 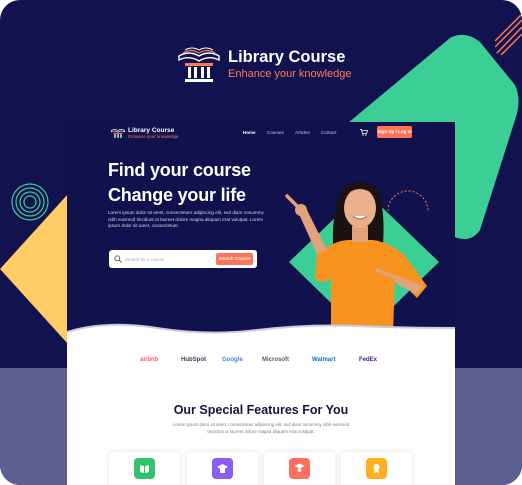 I want to click on nav-home: Home, so click(x=249, y=132).